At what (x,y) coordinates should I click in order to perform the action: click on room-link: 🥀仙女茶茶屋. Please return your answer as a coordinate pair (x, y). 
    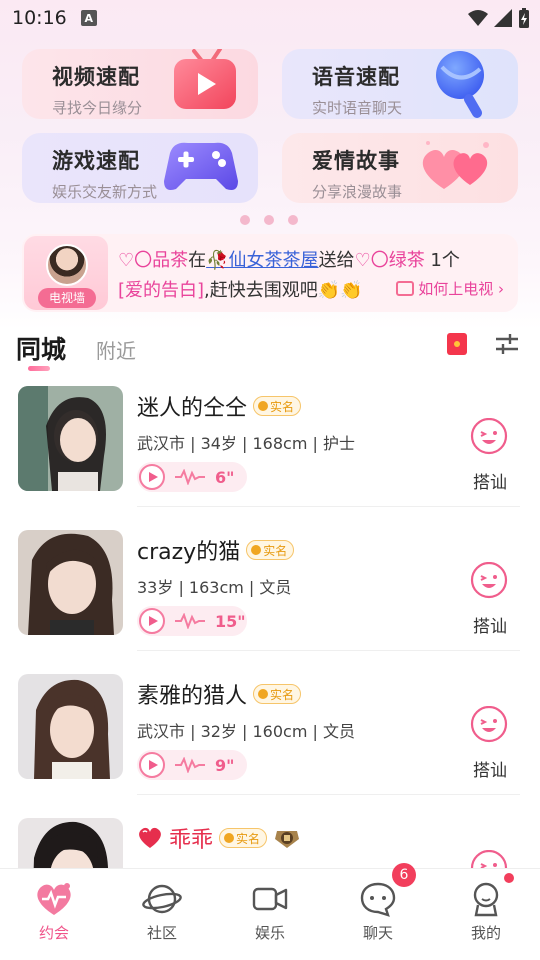
    Looking at the image, I should click on (262, 260).